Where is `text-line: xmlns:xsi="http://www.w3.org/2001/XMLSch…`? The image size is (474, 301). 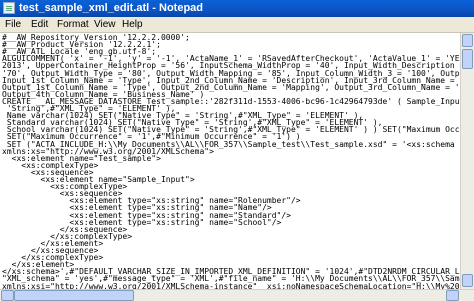 text-line: xmlns:xsi="http://www.w3.org/2001/XMLSch… is located at coordinates (231, 285).